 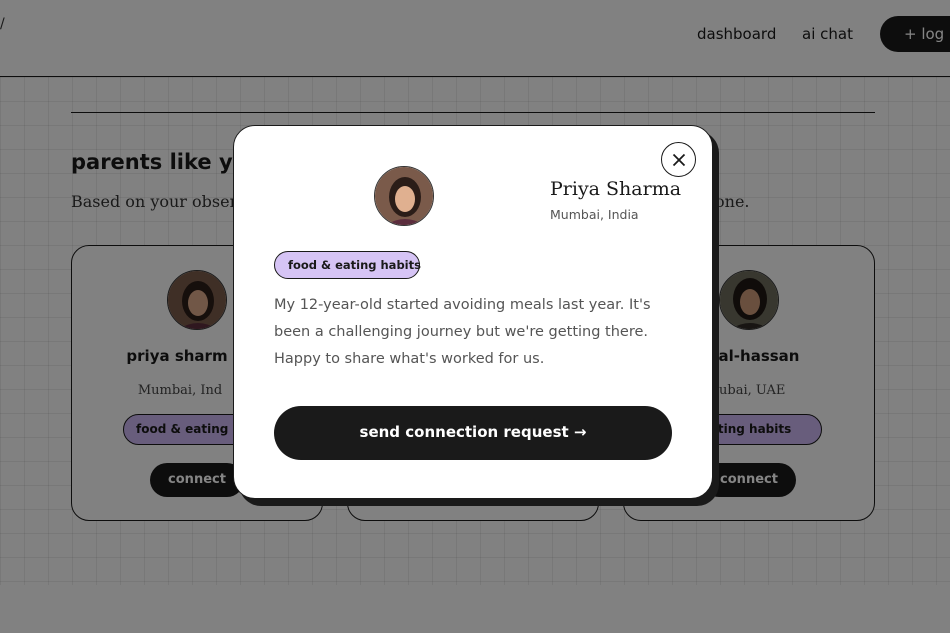 I want to click on send-connection-request-button: send connection request →, so click(x=473, y=433).